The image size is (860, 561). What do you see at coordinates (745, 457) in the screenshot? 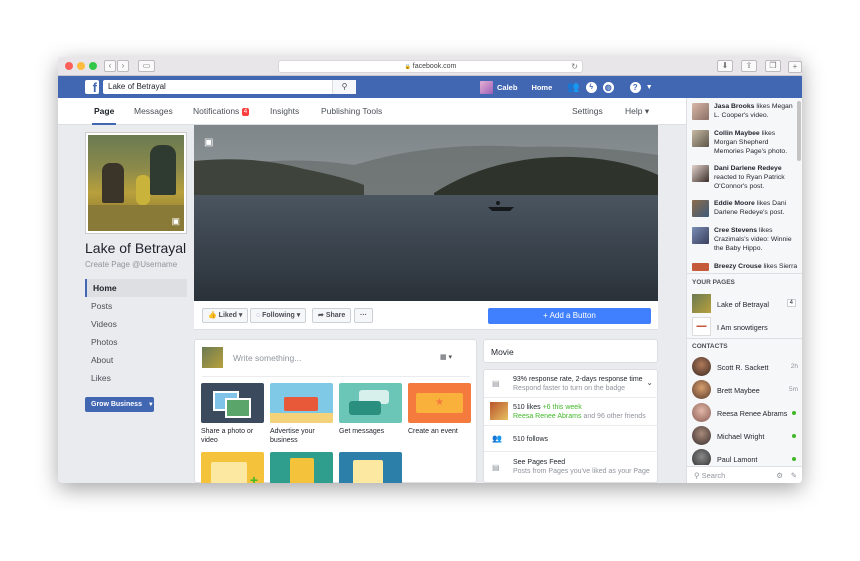
I see `contact-item: Paul Lamont` at bounding box center [745, 457].